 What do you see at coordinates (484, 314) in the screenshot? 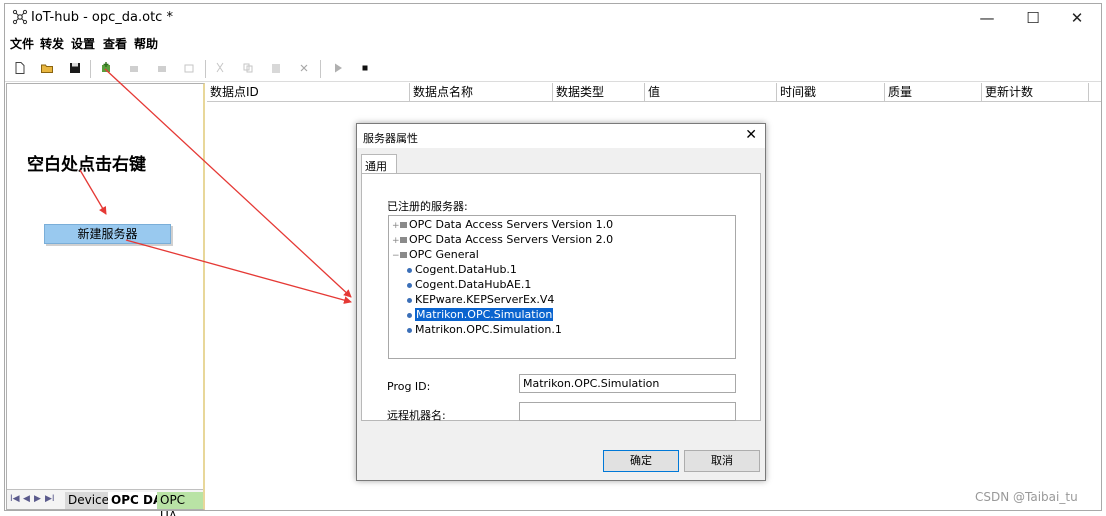
I see `tree-item-label: Matrikon.OPC.Simulation` at bounding box center [484, 314].